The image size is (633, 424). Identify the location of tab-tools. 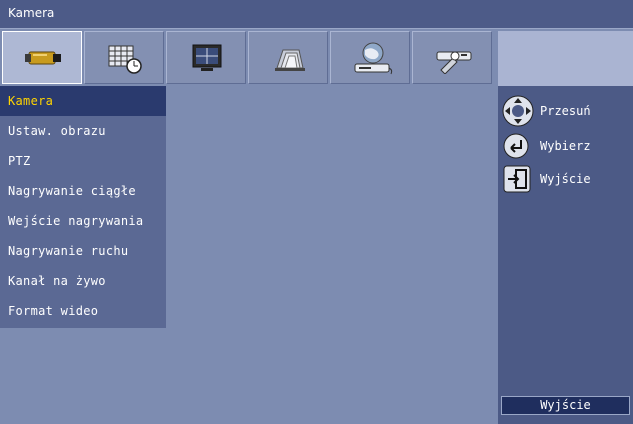
(452, 57).